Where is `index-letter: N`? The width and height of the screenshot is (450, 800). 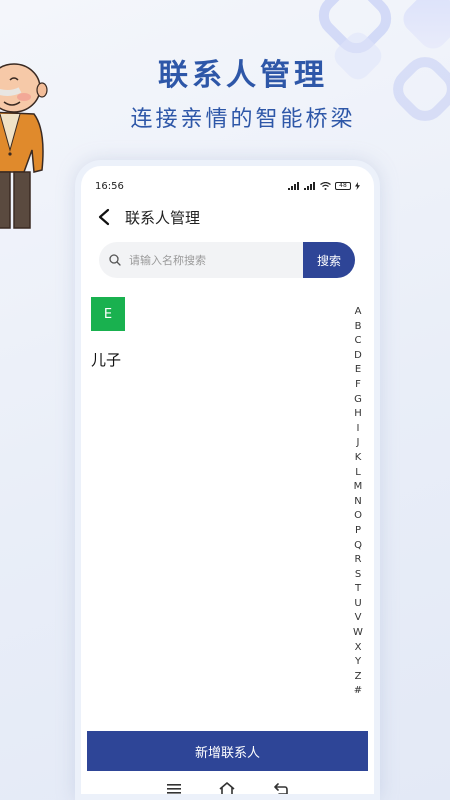
index-letter: N is located at coordinates (357, 502).